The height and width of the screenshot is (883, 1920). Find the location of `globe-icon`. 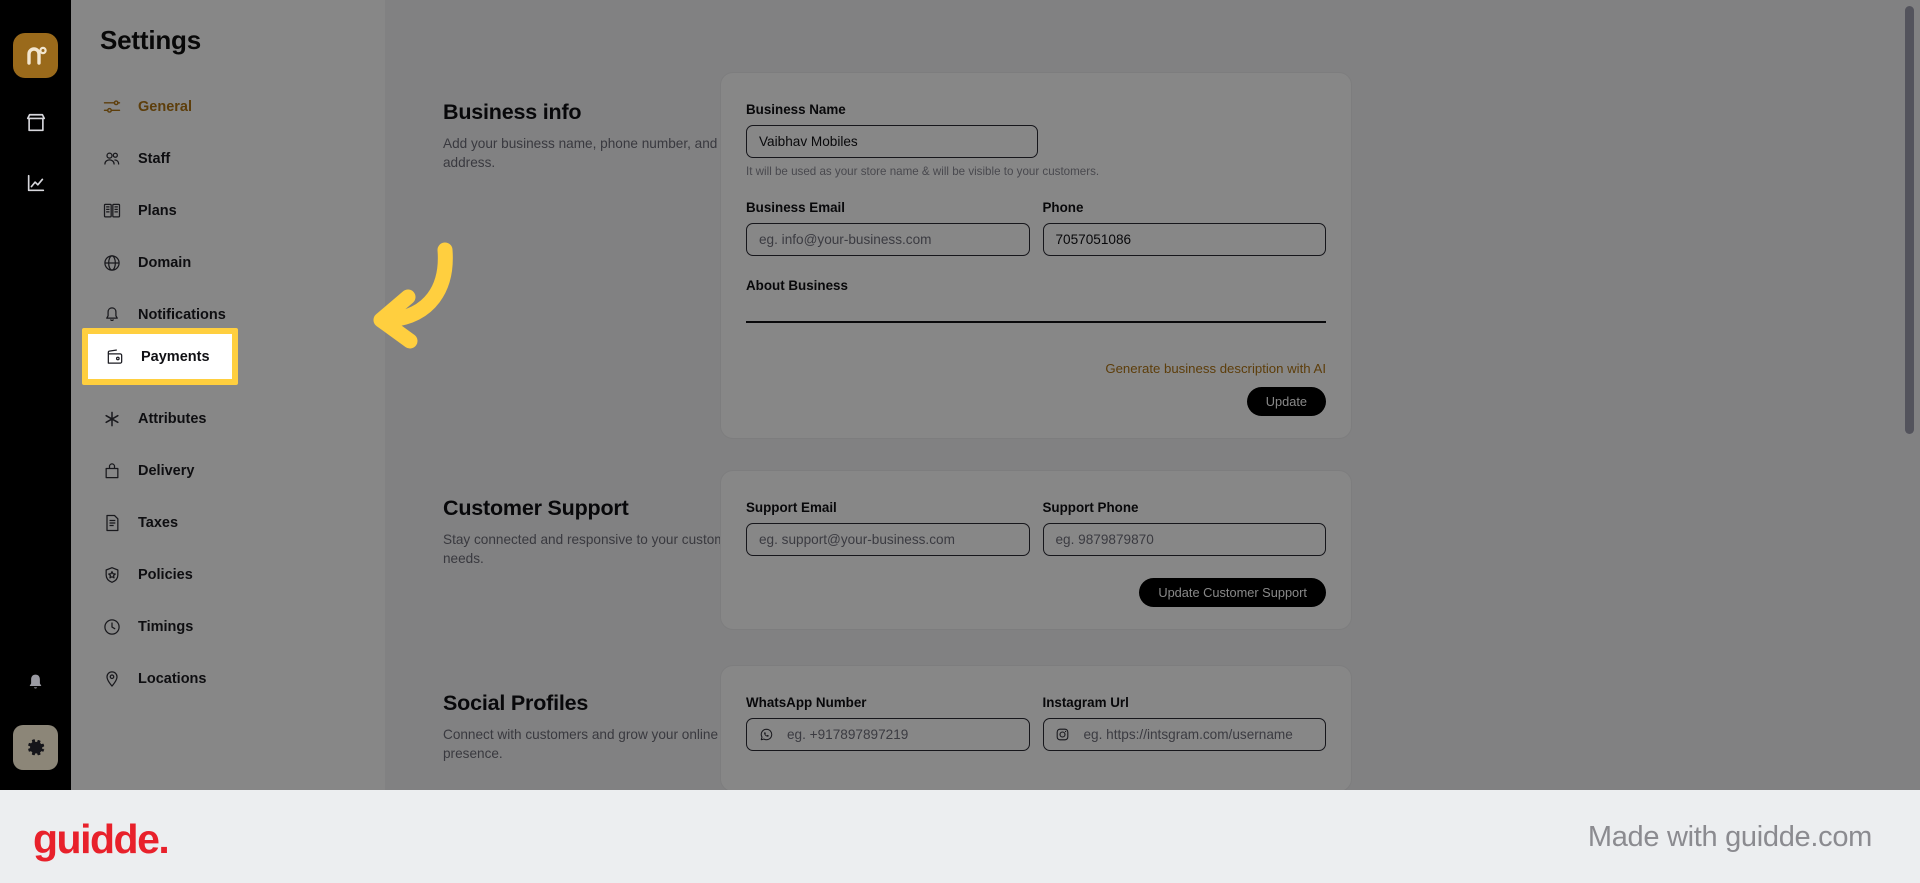

globe-icon is located at coordinates (112, 263).